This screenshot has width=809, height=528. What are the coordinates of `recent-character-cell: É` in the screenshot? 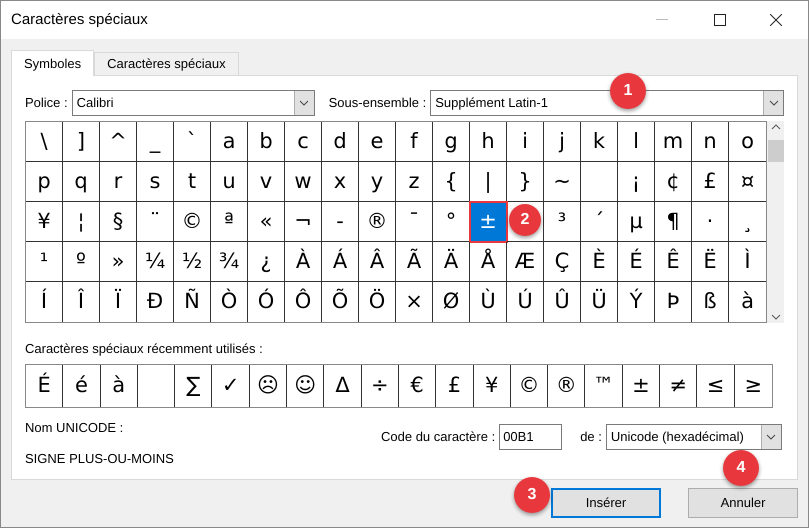 It's located at (45, 385).